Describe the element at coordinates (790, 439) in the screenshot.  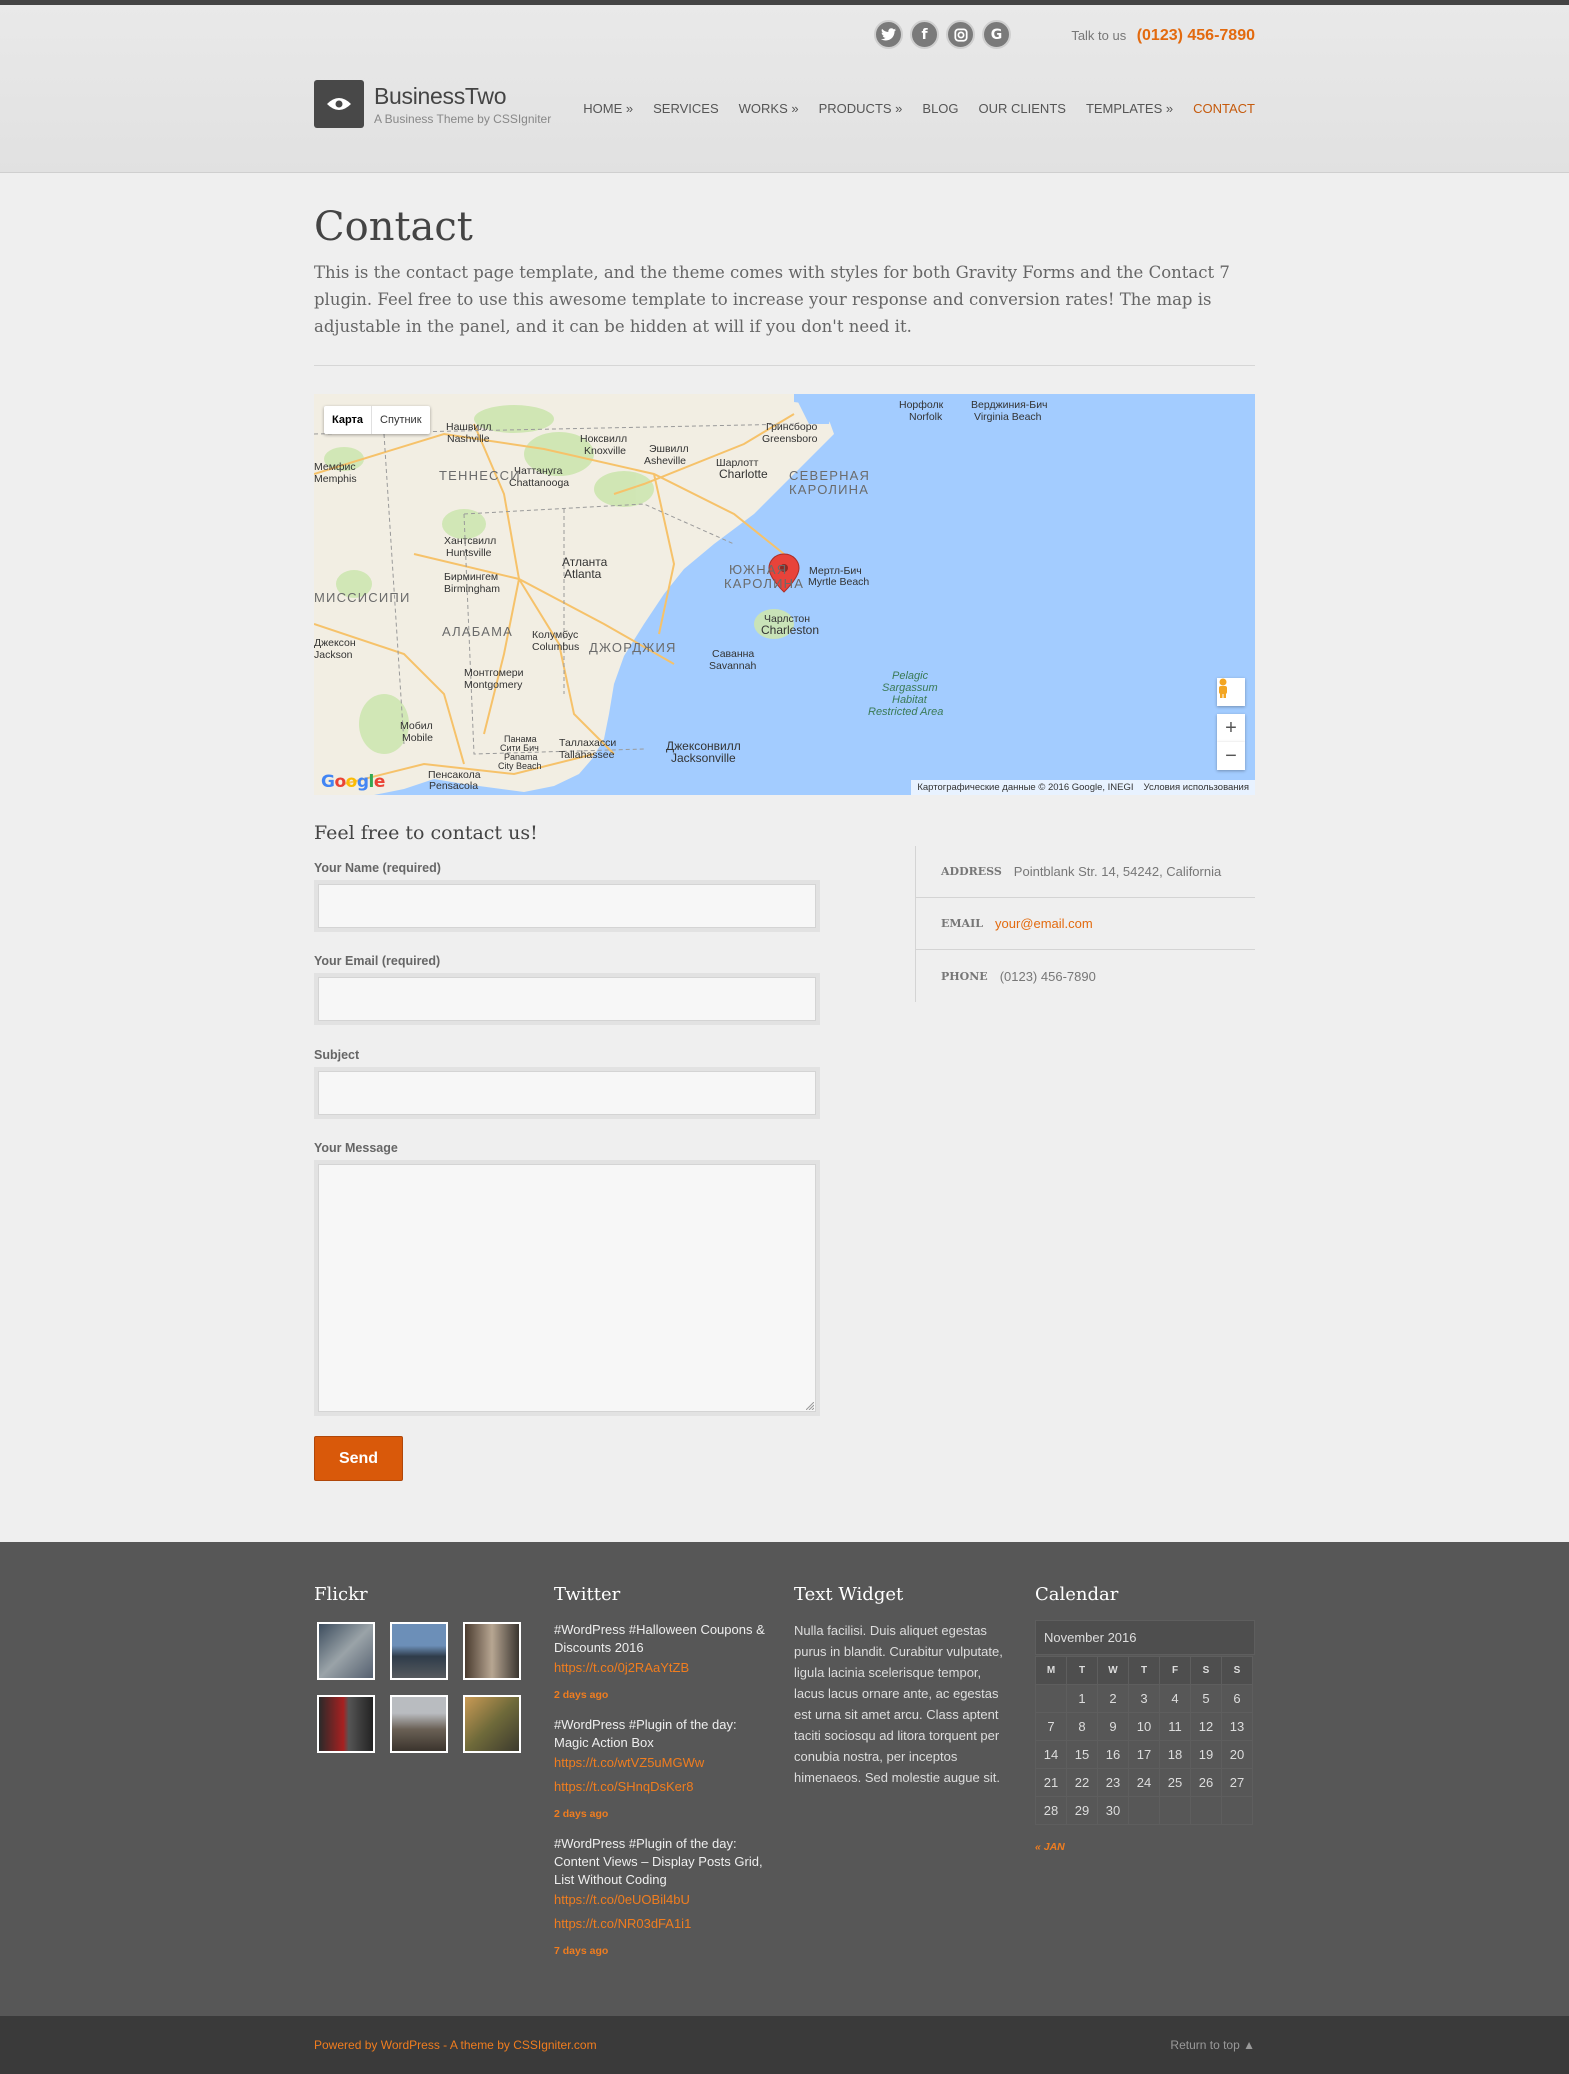
I see `map-label: Greensboro` at that location.